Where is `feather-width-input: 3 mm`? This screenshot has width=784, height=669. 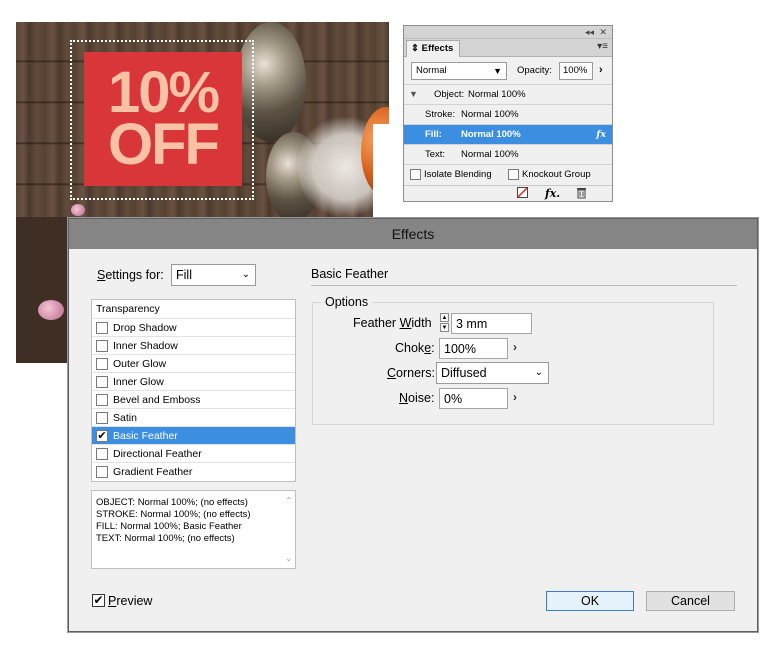 feather-width-input: 3 mm is located at coordinates (491, 323).